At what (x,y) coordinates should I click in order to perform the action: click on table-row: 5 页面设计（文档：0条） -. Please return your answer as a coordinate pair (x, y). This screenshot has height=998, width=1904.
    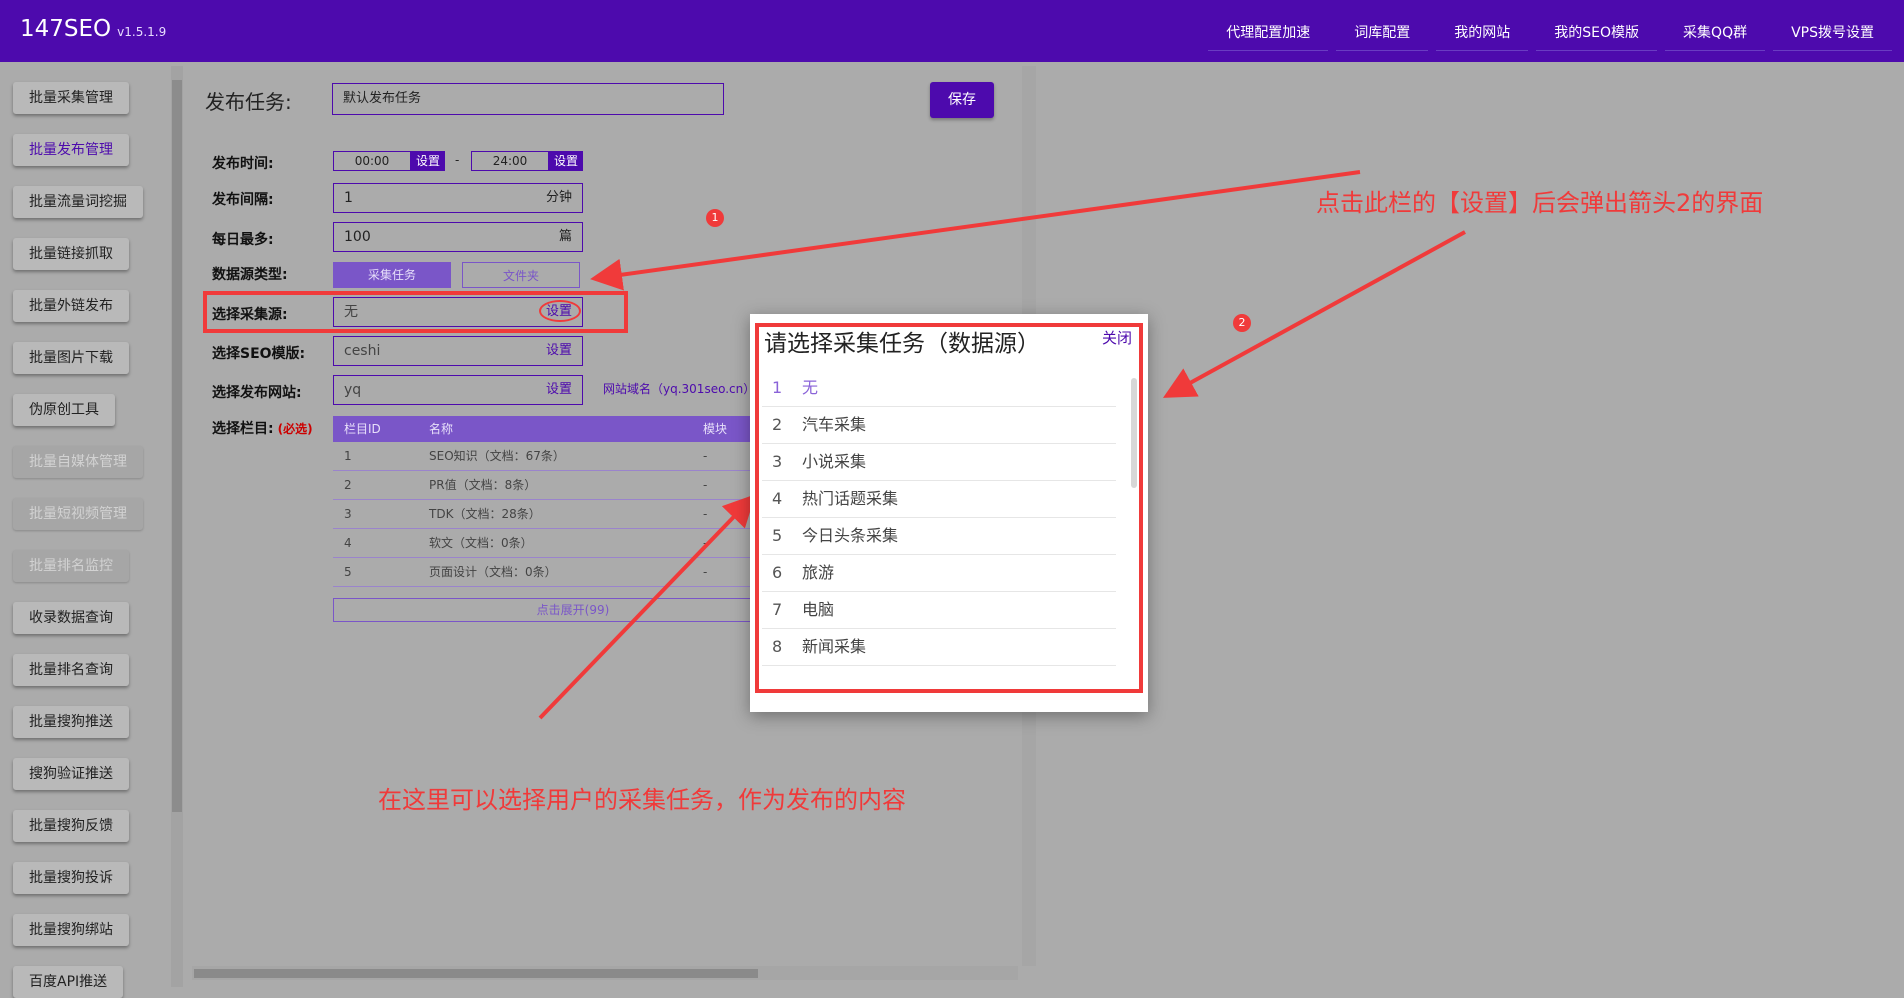
    Looking at the image, I should click on (543, 572).